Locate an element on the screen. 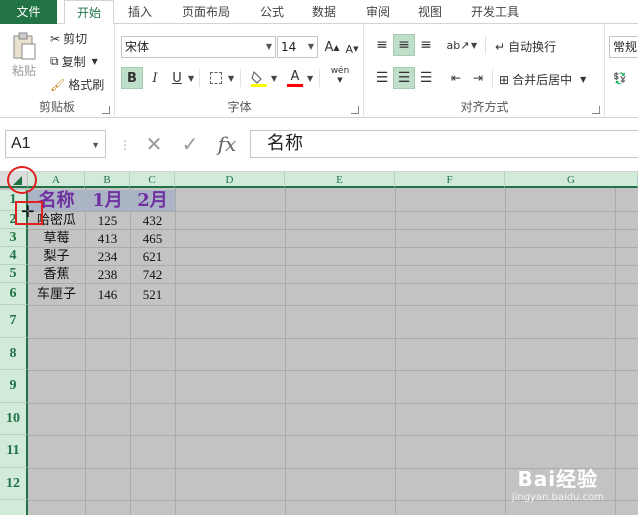  fill-color-button is located at coordinates (259, 78).